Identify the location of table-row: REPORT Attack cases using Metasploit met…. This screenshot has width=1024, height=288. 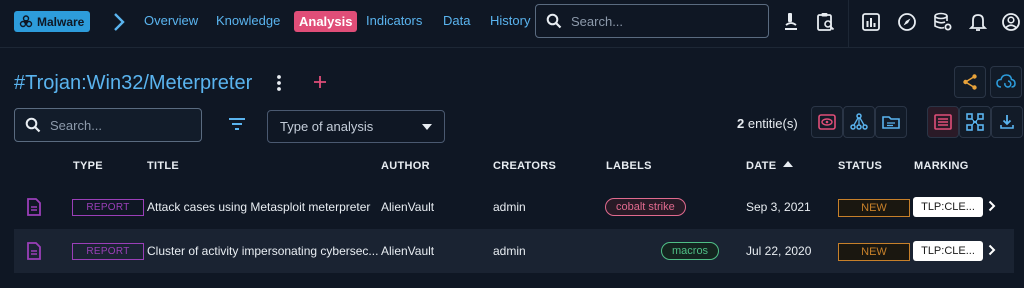
(514, 207).